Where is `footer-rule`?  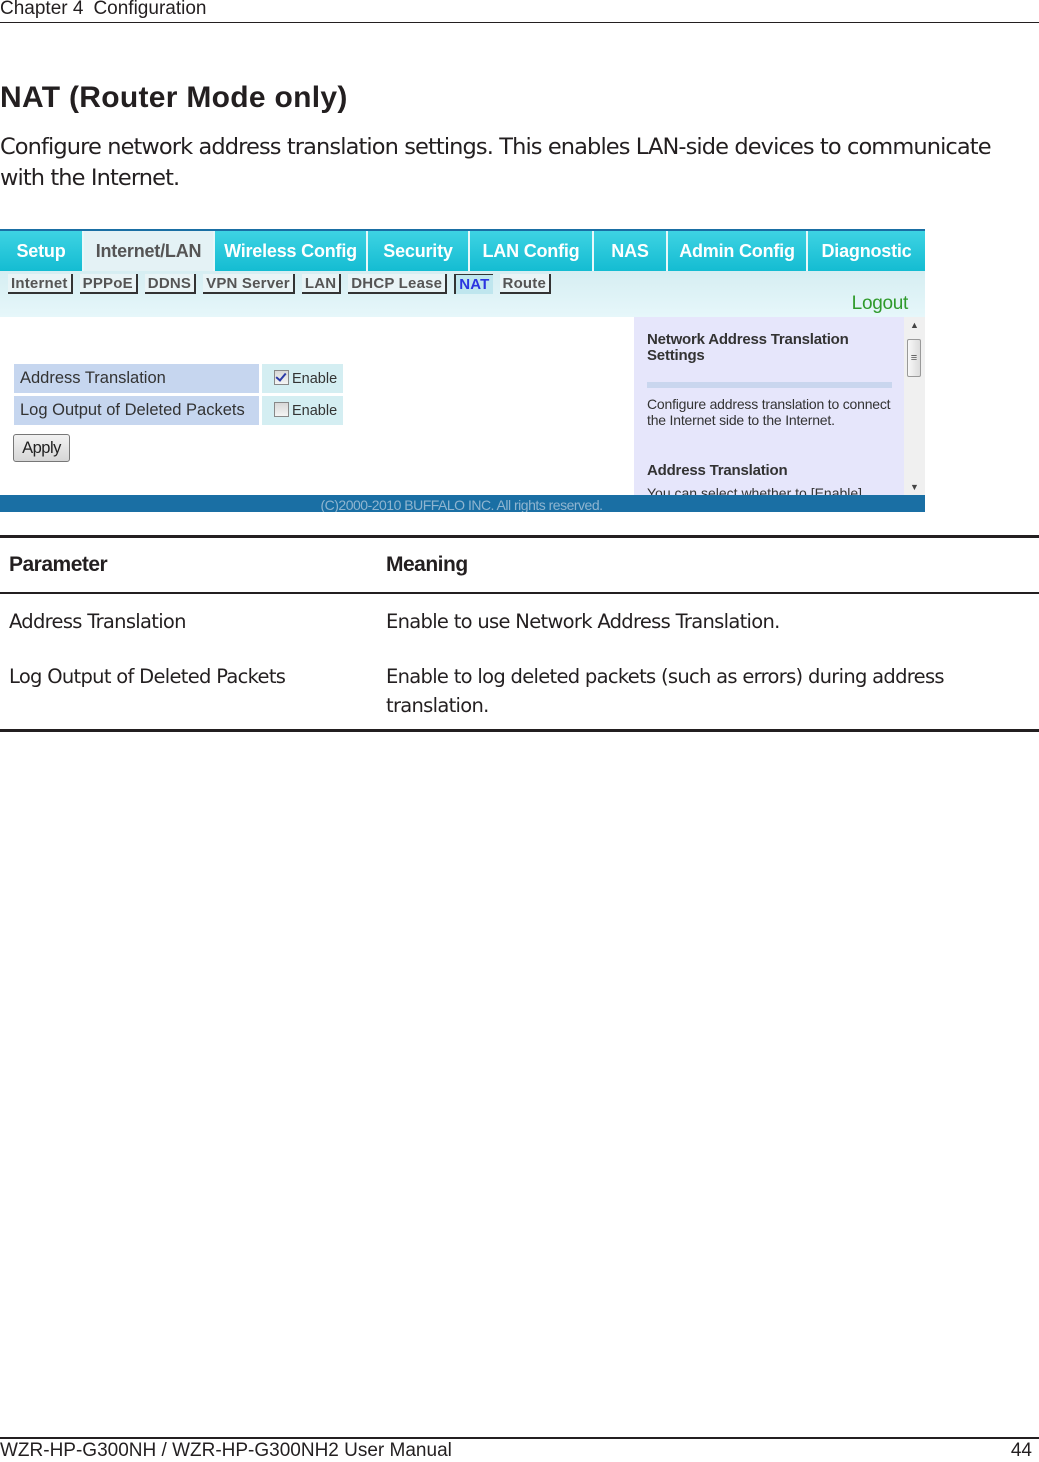
footer-rule is located at coordinates (519, 1438).